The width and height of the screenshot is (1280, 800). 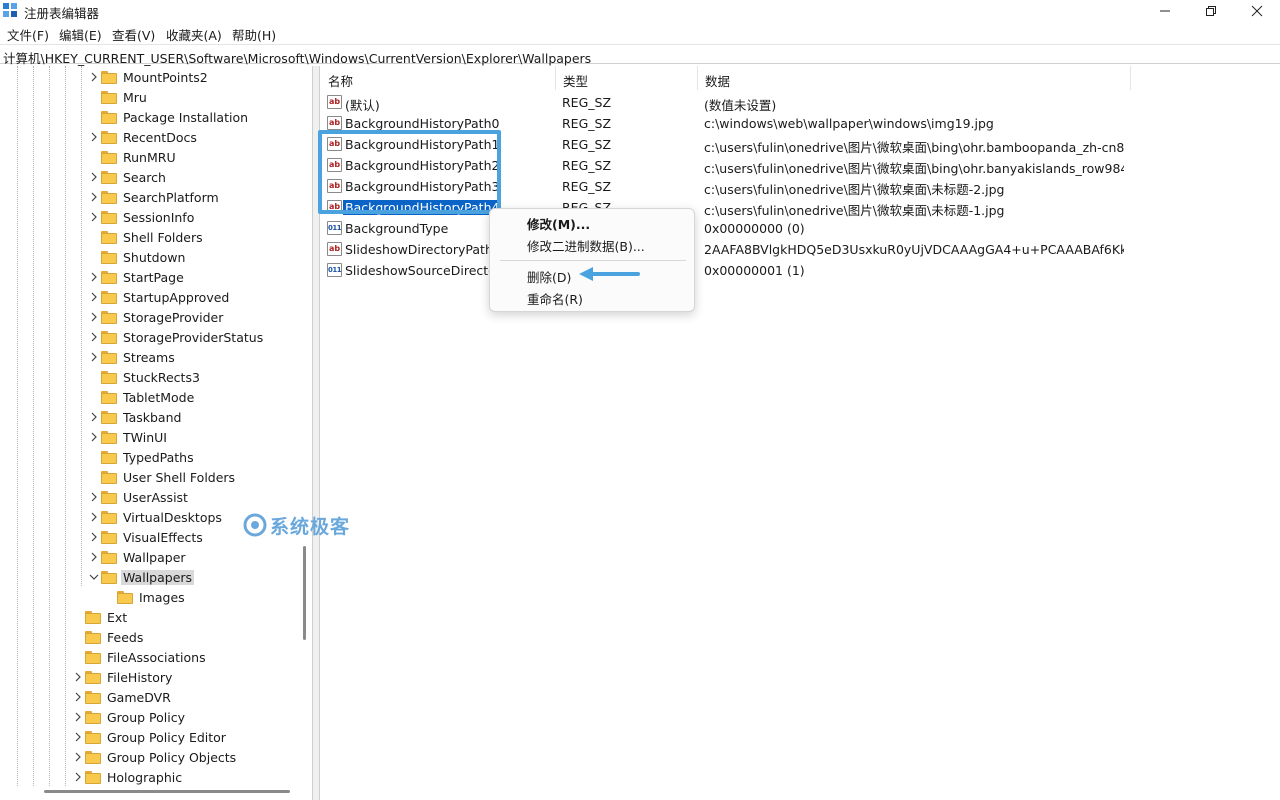 What do you see at coordinates (117, 617) in the screenshot?
I see `tree-node-label: Ext` at bounding box center [117, 617].